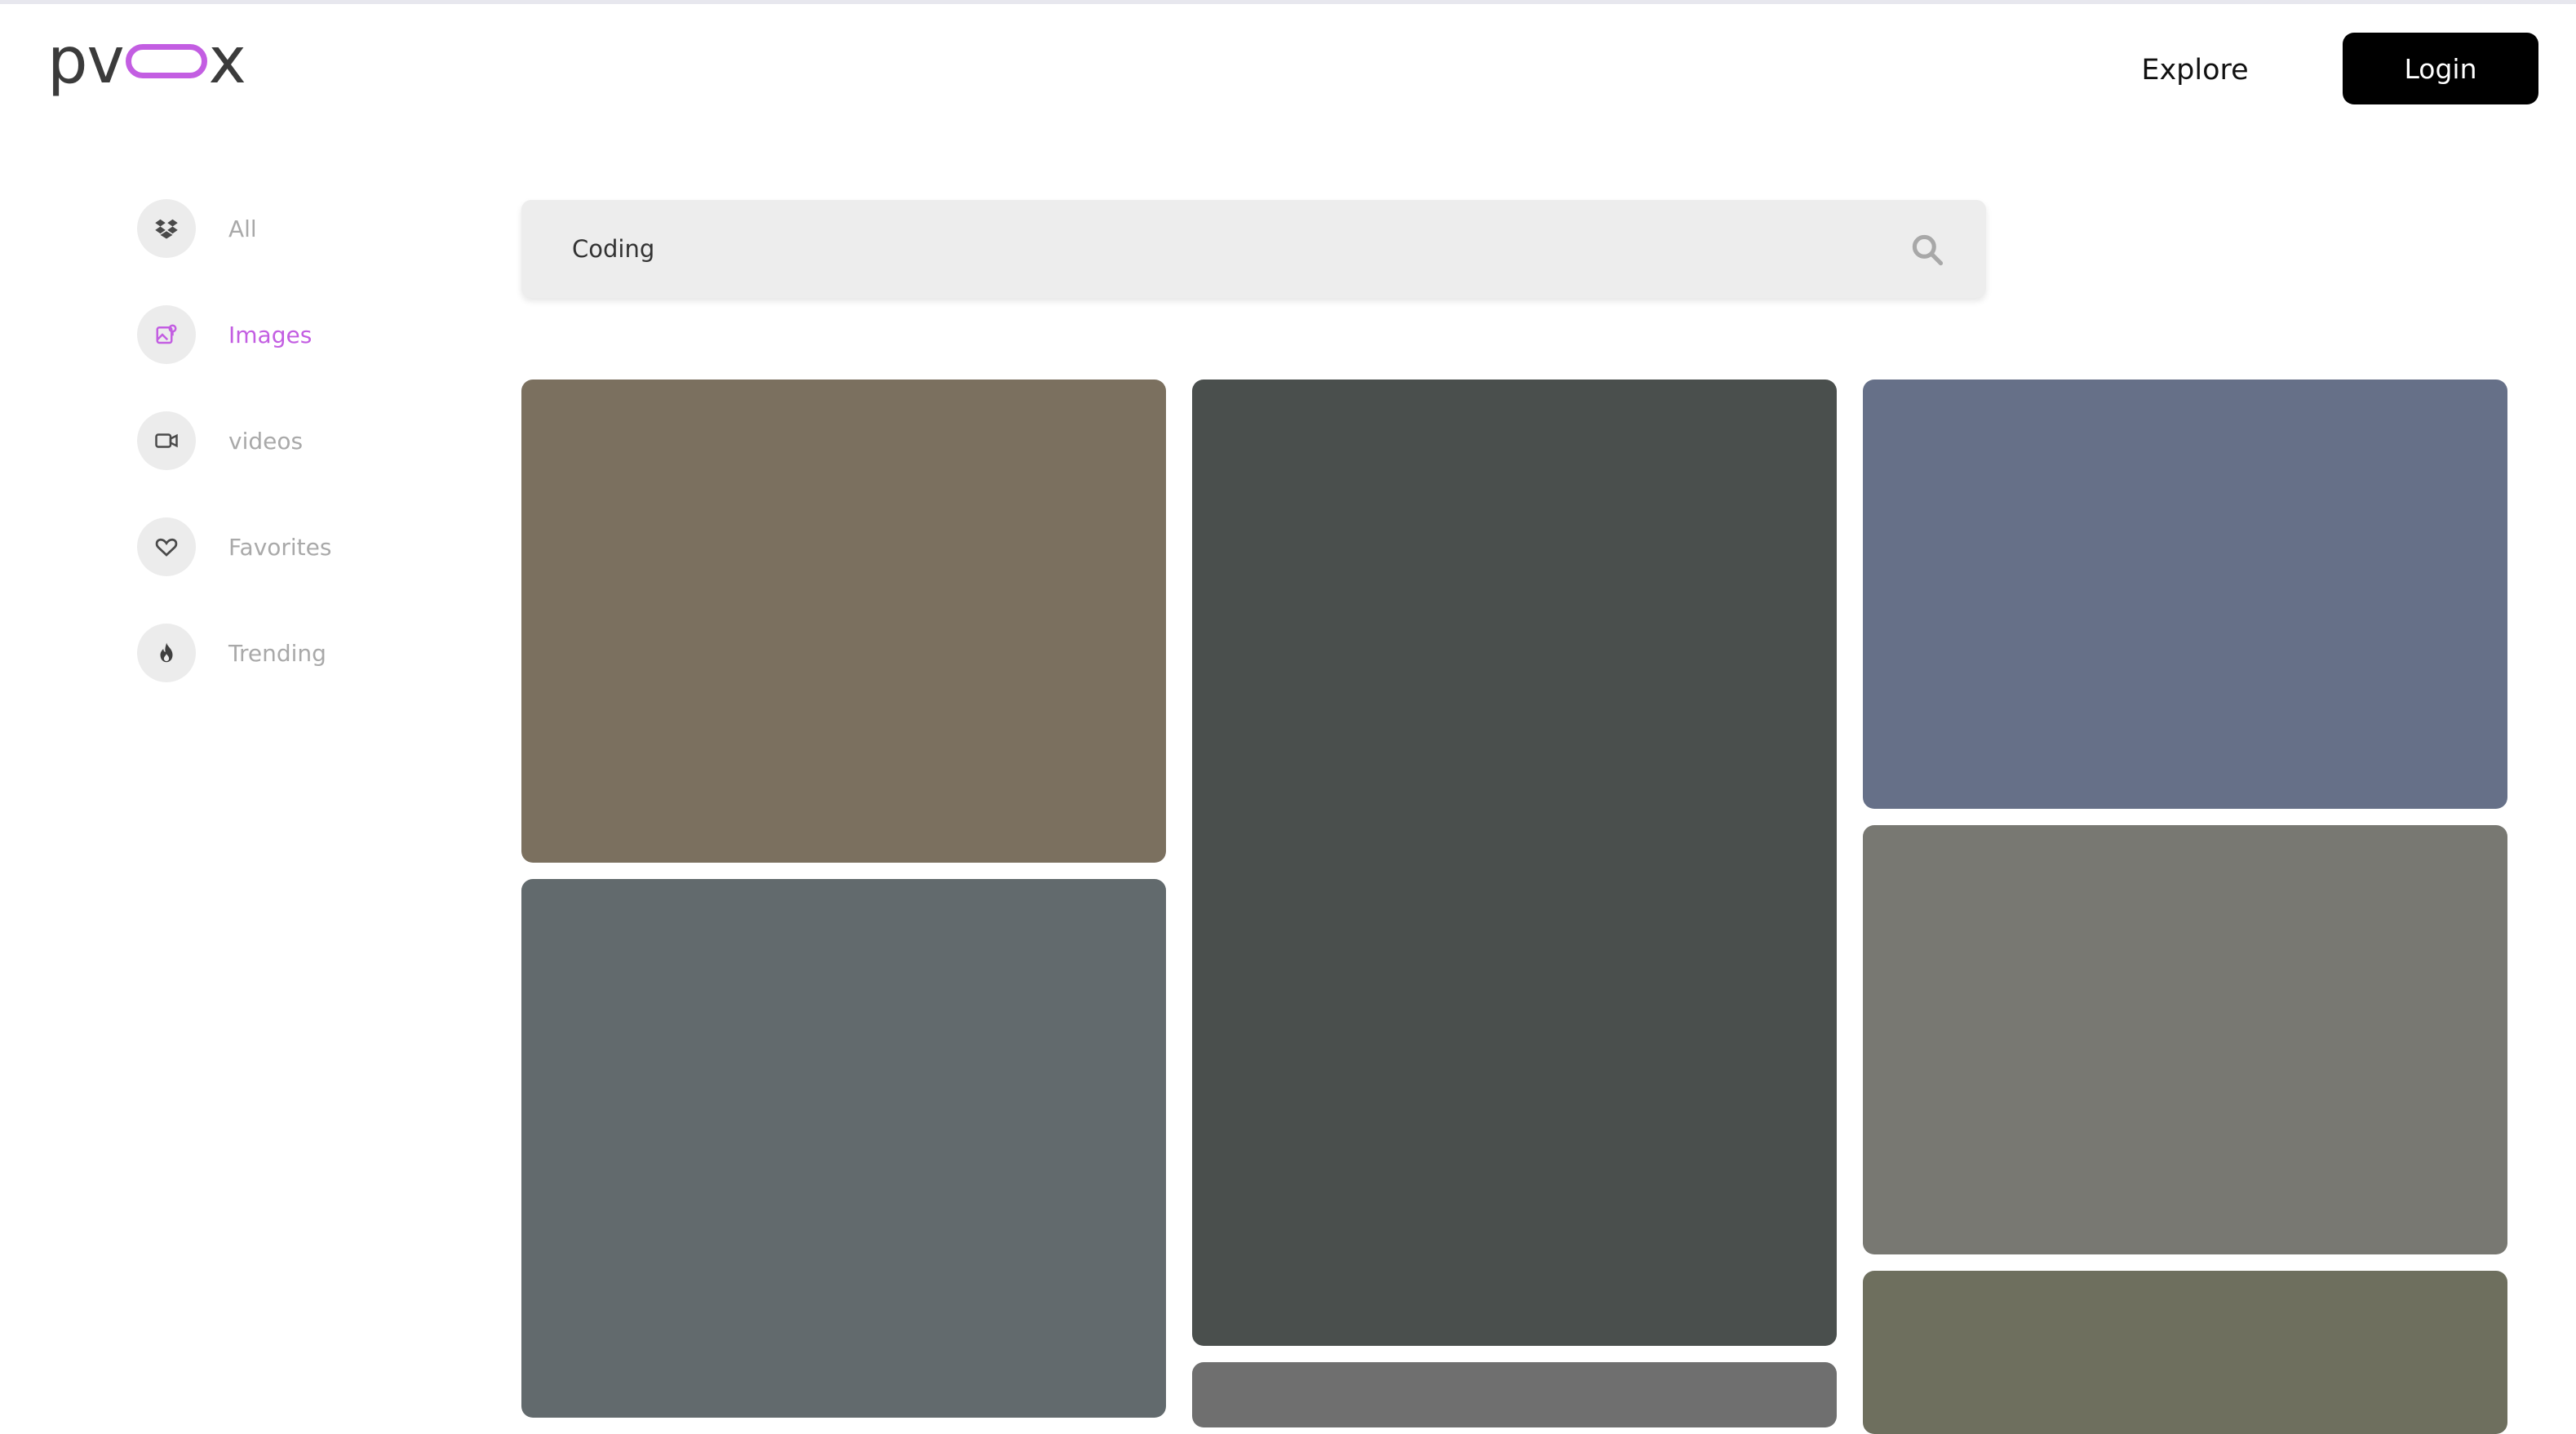 The width and height of the screenshot is (2576, 1434). I want to click on sidebar-item-label: videos, so click(266, 441).